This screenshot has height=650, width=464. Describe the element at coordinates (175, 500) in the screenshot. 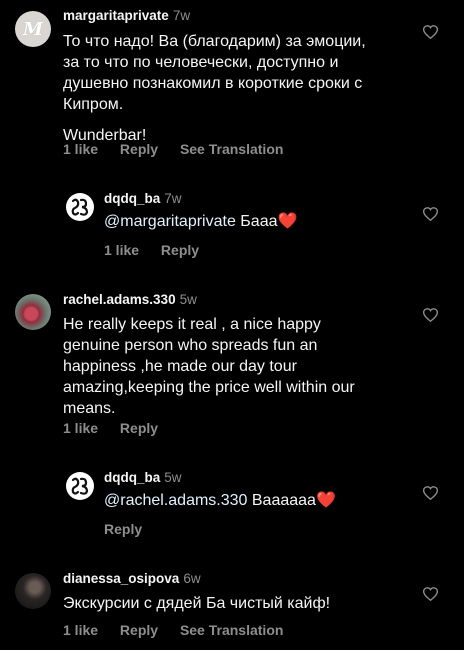

I see `mention-link: @rachel.adams.330` at that location.